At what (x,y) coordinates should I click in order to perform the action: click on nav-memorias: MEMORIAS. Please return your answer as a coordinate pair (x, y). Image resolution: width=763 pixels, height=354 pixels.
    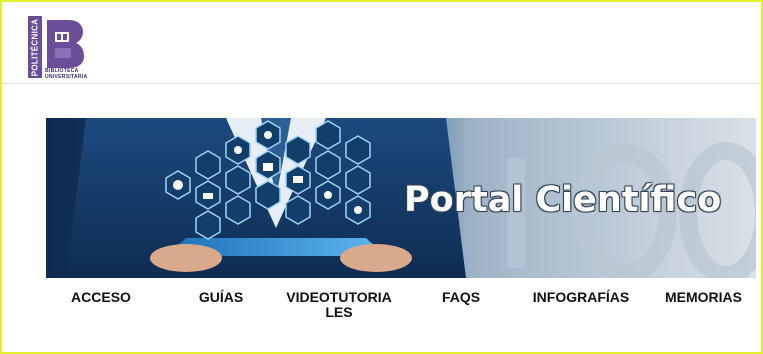
    Looking at the image, I should click on (703, 297).